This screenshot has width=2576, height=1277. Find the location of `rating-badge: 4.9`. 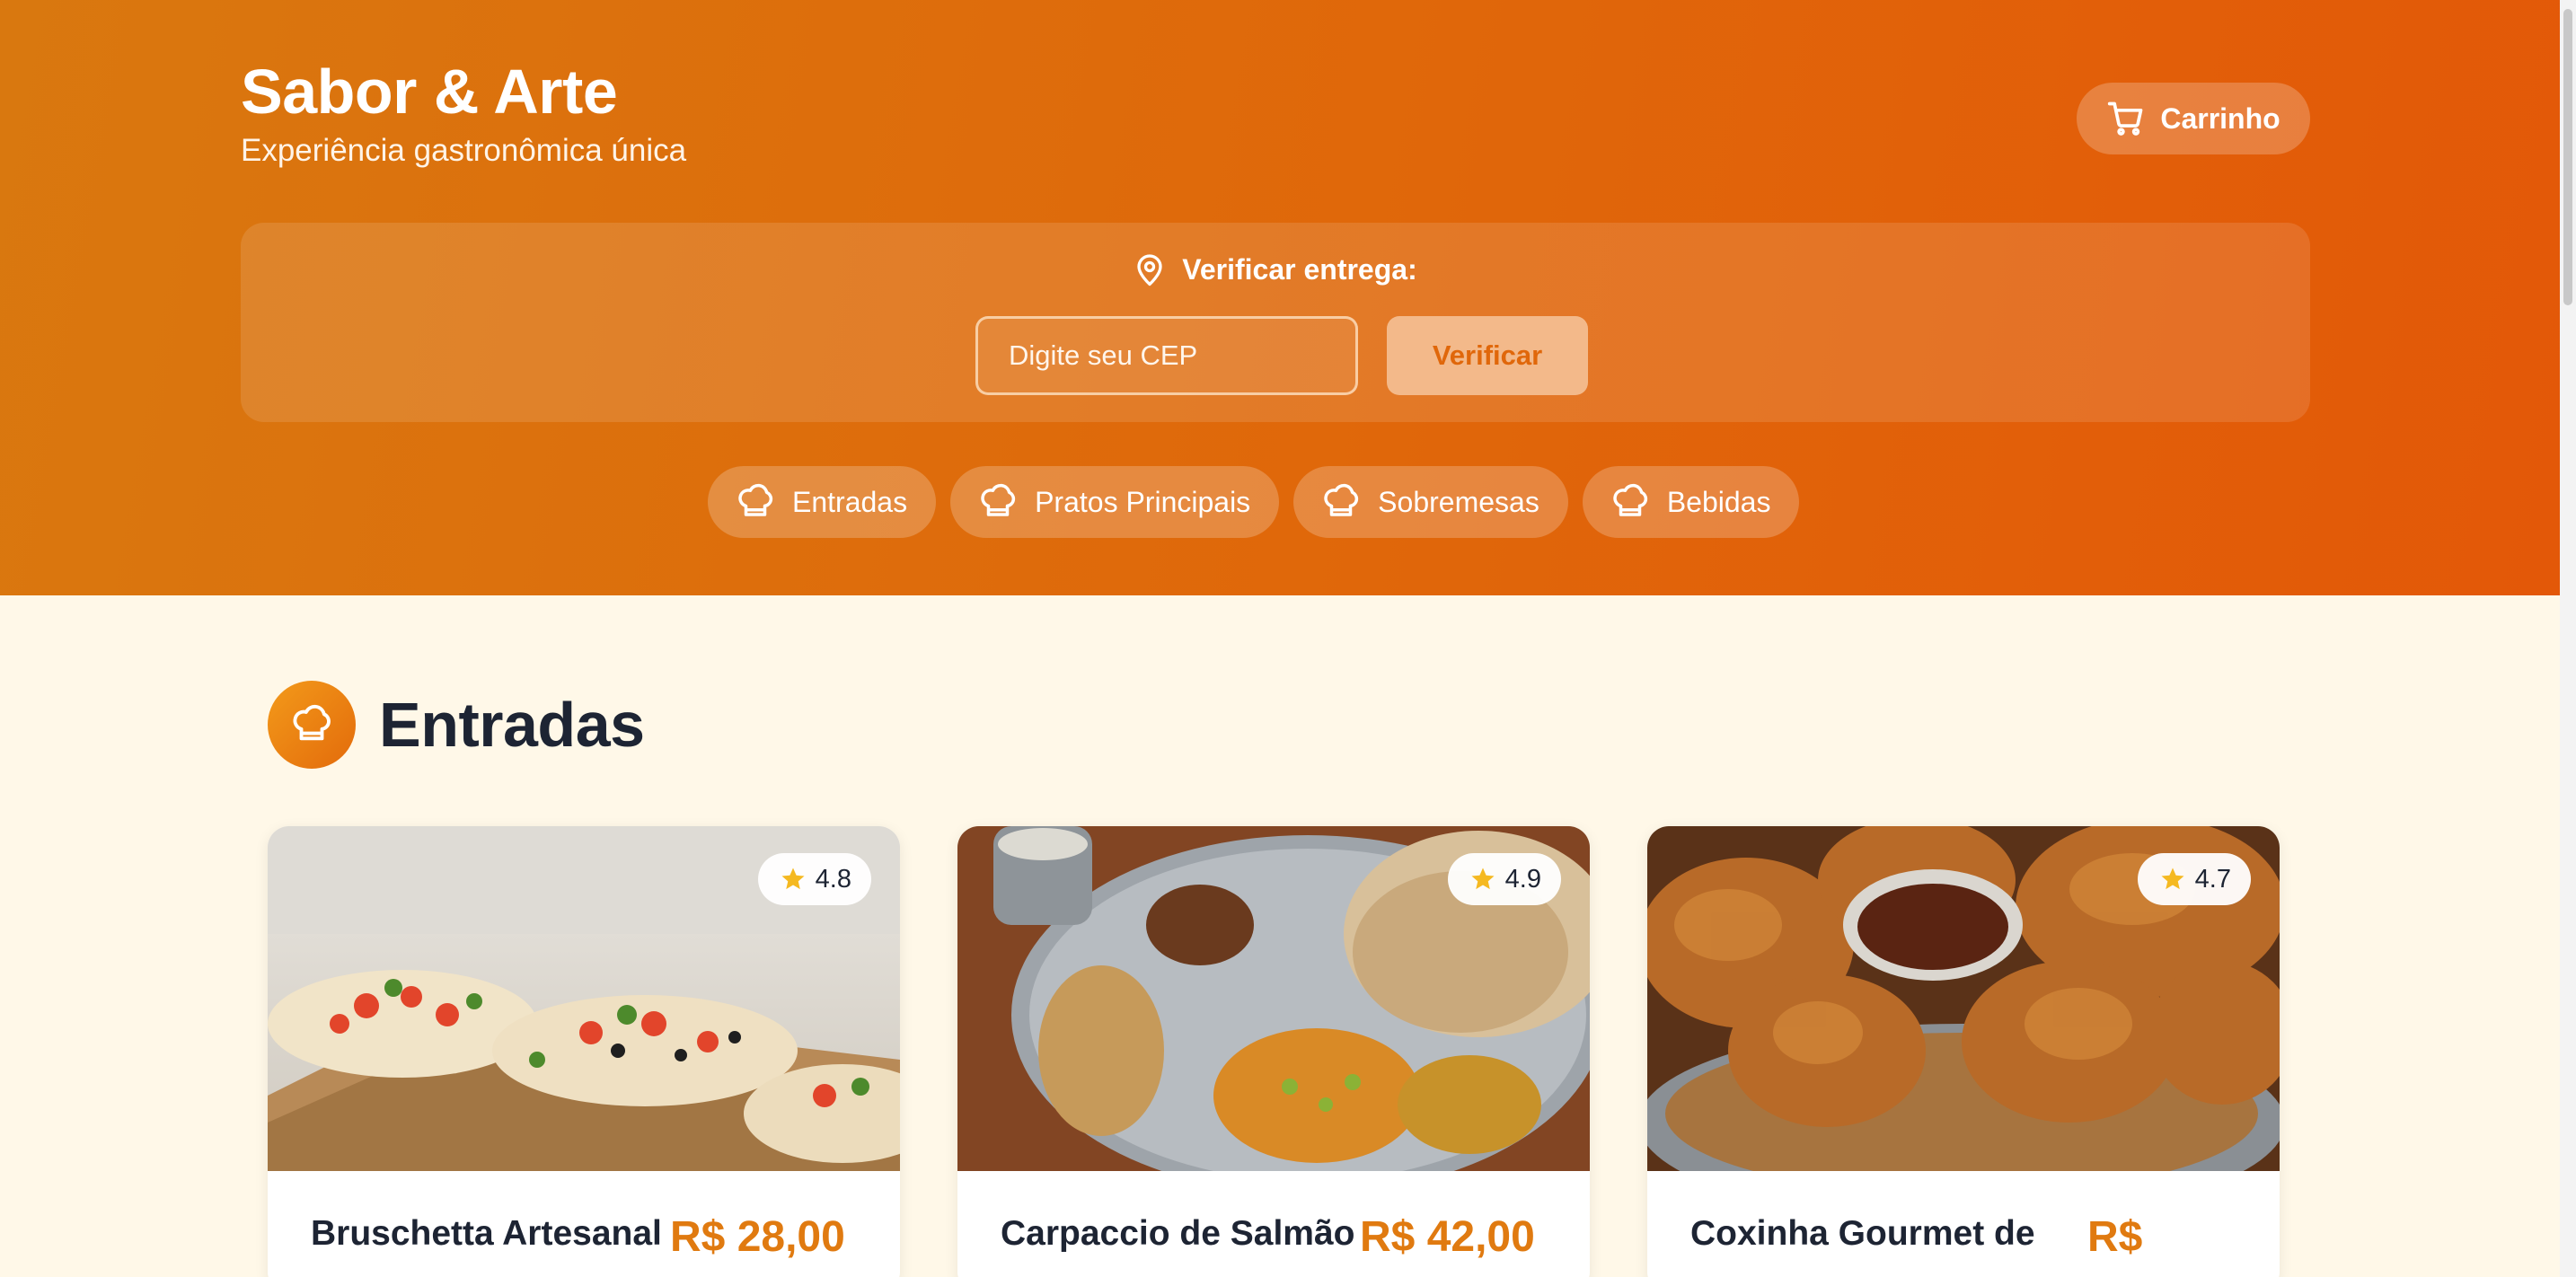

rating-badge: 4.9 is located at coordinates (1504, 879).